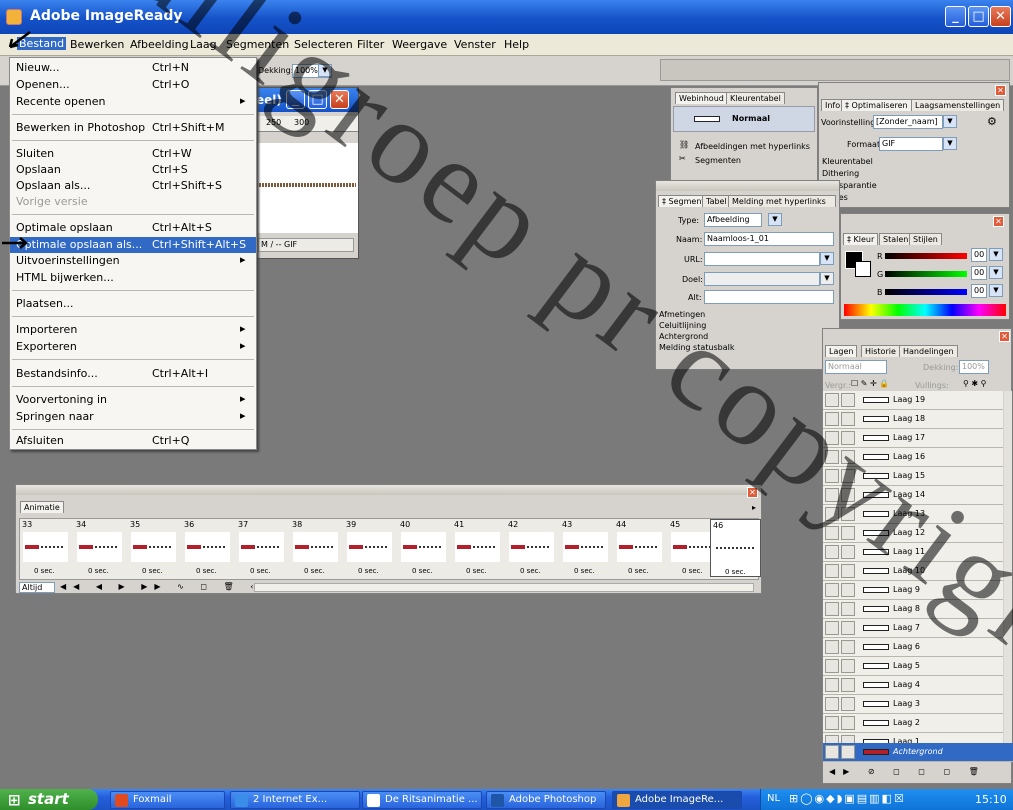 Image resolution: width=1013 pixels, height=810 pixels. What do you see at coordinates (926, 292) in the screenshot?
I see `blue-slider` at bounding box center [926, 292].